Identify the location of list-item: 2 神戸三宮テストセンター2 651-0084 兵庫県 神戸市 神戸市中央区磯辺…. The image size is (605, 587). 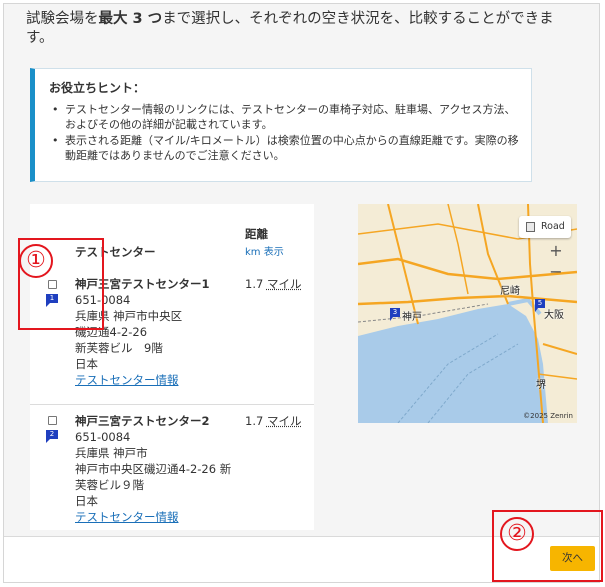
(172, 467).